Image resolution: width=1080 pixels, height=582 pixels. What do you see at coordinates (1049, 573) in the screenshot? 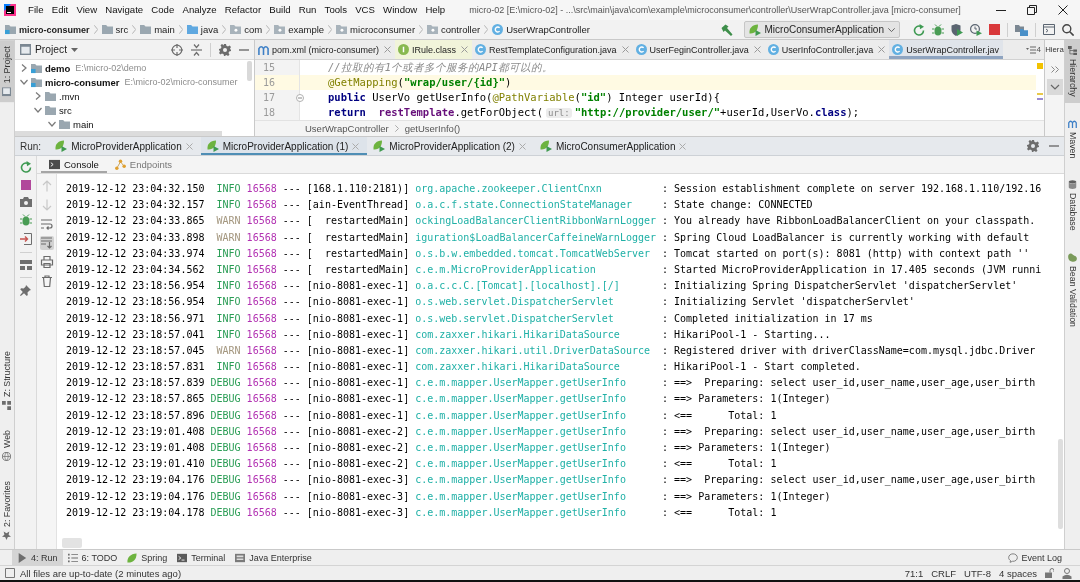
I see `unlock-icon` at bounding box center [1049, 573].